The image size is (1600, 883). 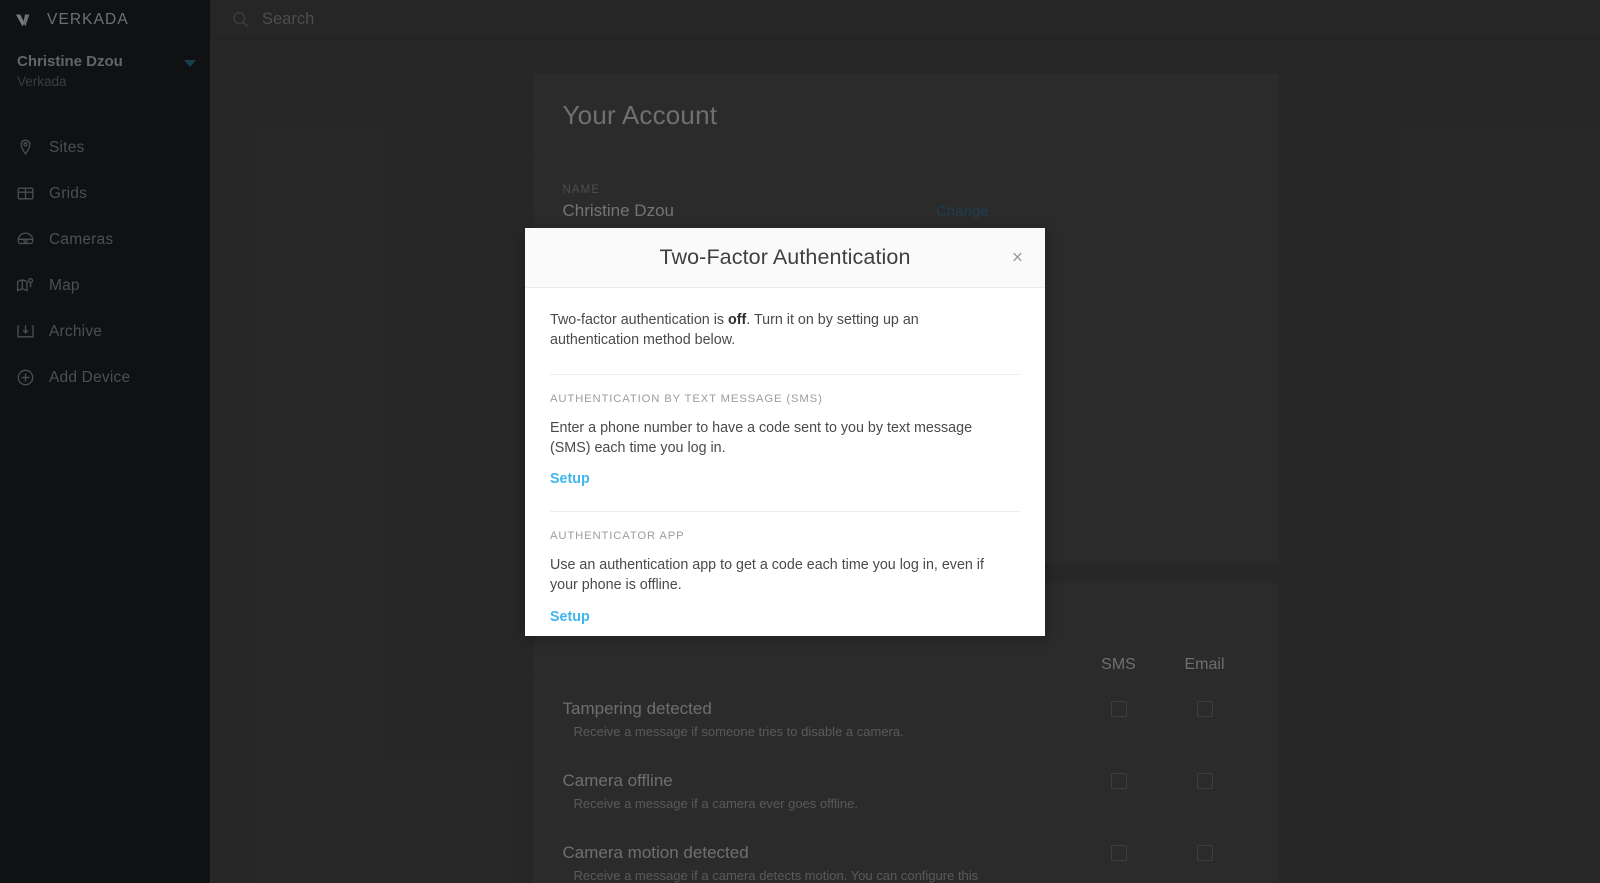 I want to click on sms-section-label: AUTHENTICATION BY TEXT MESSAGE (SMS), so click(x=686, y=398).